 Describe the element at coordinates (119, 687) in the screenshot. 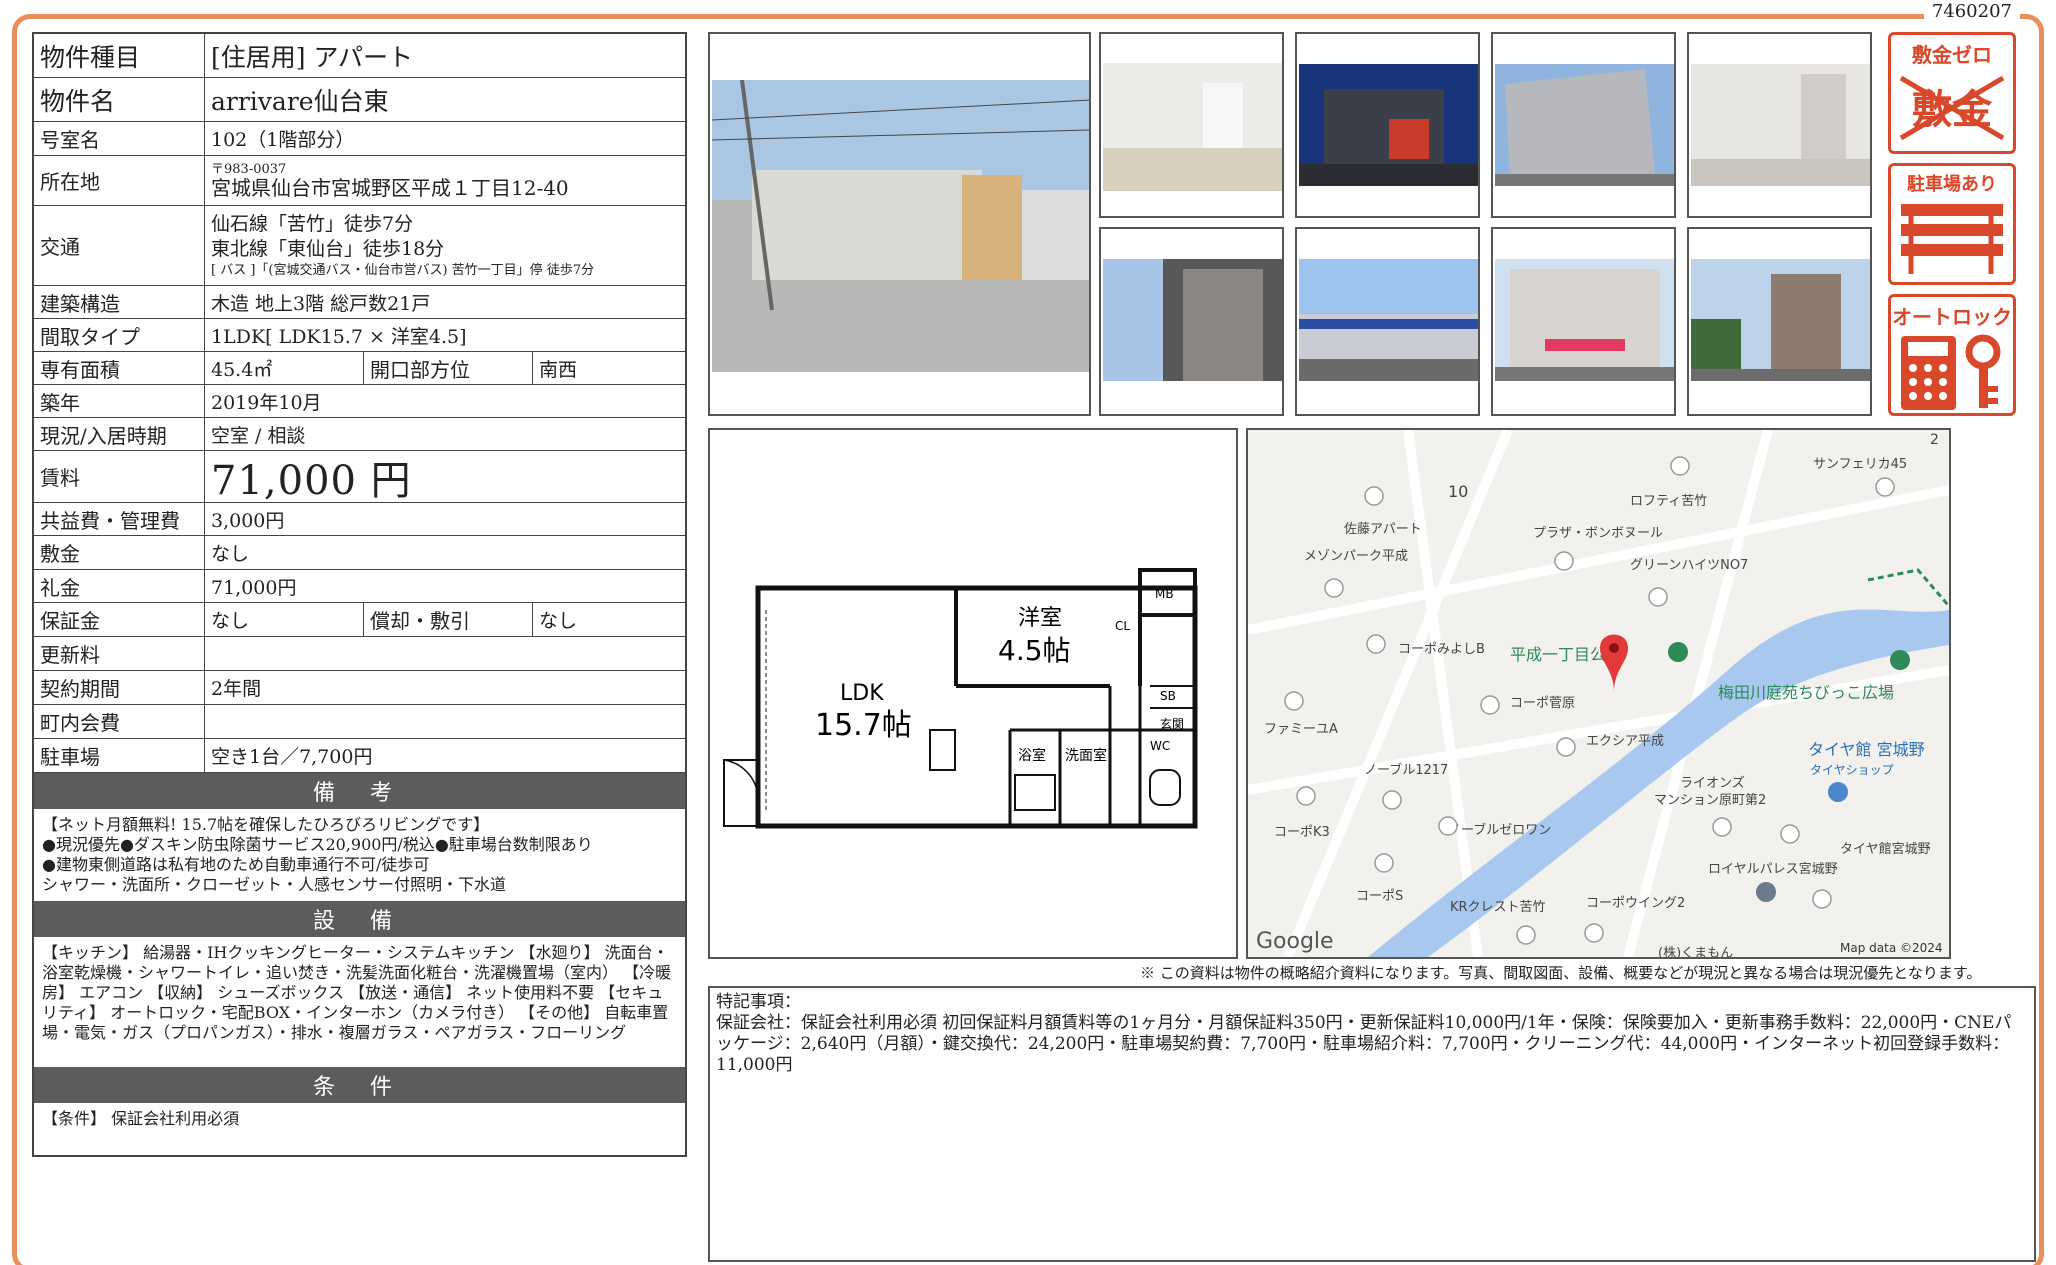

I see `contract-label: 契約期間` at that location.